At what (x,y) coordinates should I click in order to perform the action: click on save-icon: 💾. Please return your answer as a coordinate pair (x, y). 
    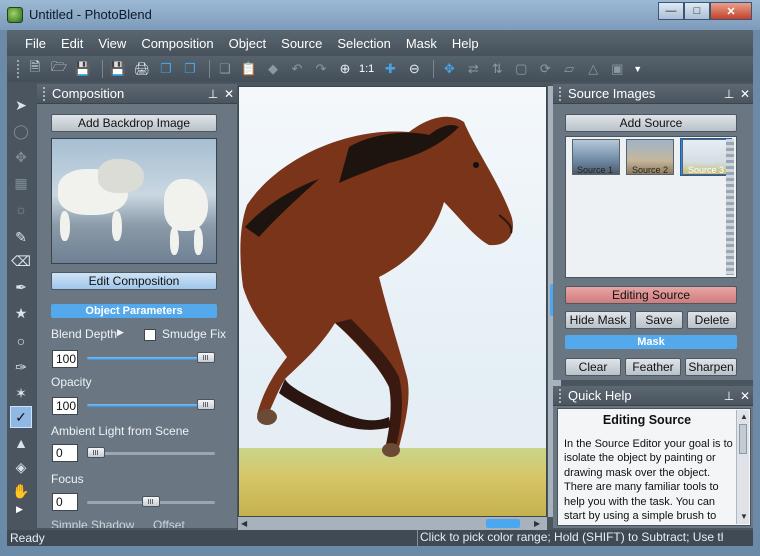
    Looking at the image, I should click on (83, 69).